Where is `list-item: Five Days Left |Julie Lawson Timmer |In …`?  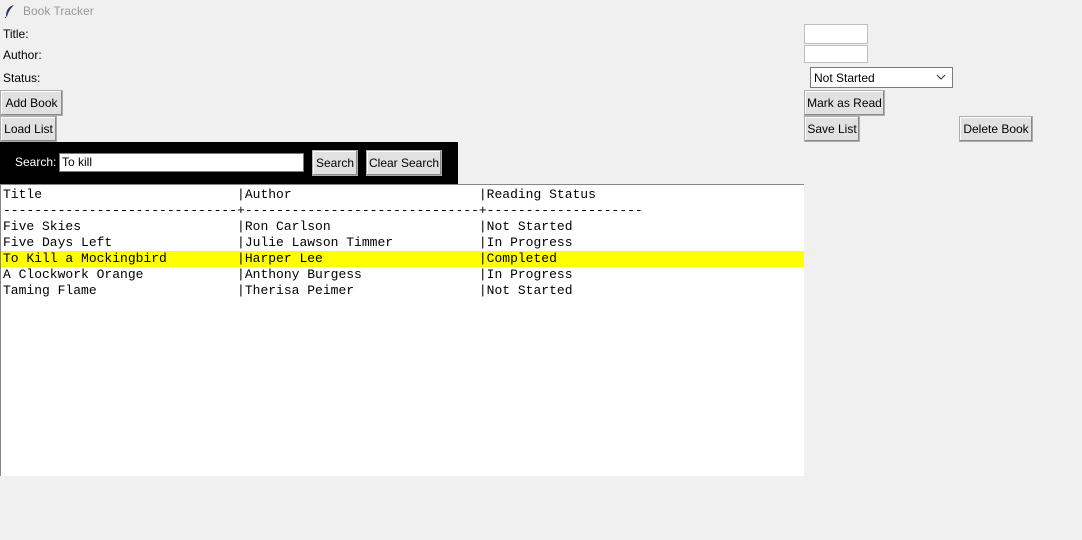
list-item: Five Days Left |Julie Lawson Timmer |In … is located at coordinates (288, 243).